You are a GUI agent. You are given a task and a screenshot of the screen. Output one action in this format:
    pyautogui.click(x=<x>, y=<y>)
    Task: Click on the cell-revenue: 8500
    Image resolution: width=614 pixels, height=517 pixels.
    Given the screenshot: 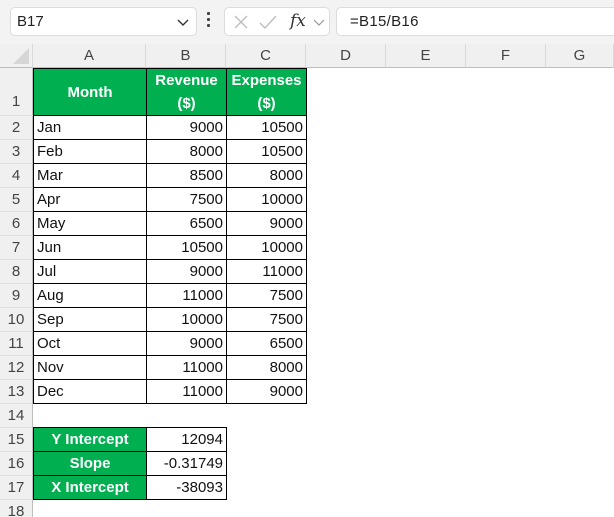 What is the action you would take?
    pyautogui.click(x=186, y=175)
    